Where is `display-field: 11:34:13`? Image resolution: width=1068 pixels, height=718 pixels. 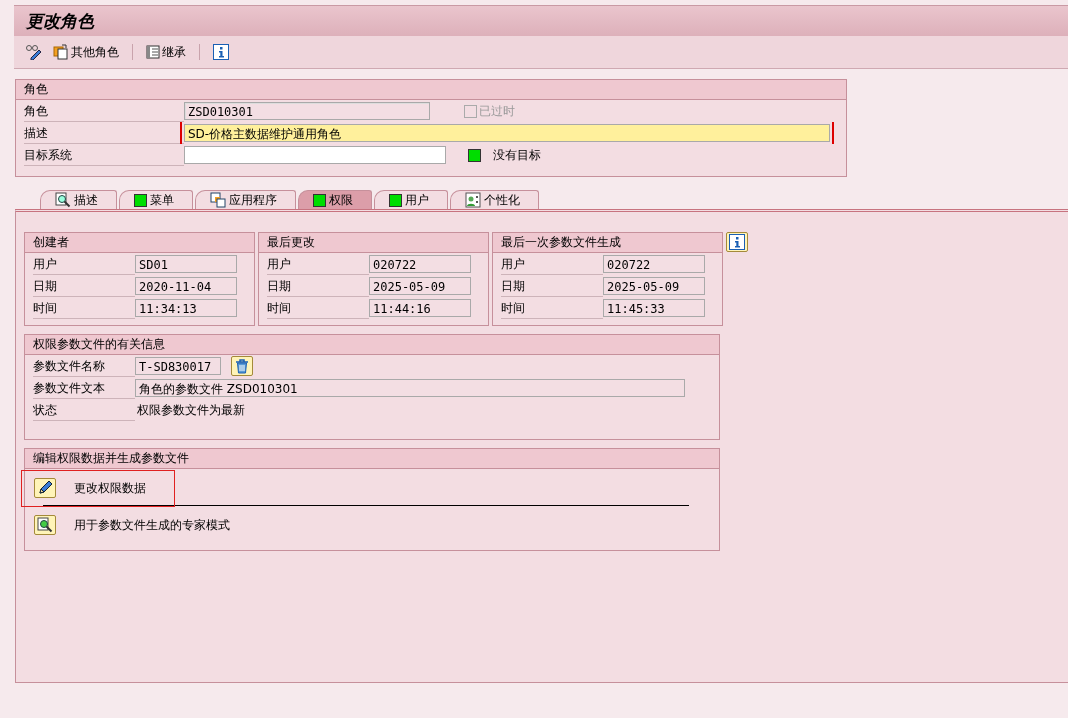
display-field: 11:34:13 is located at coordinates (186, 308).